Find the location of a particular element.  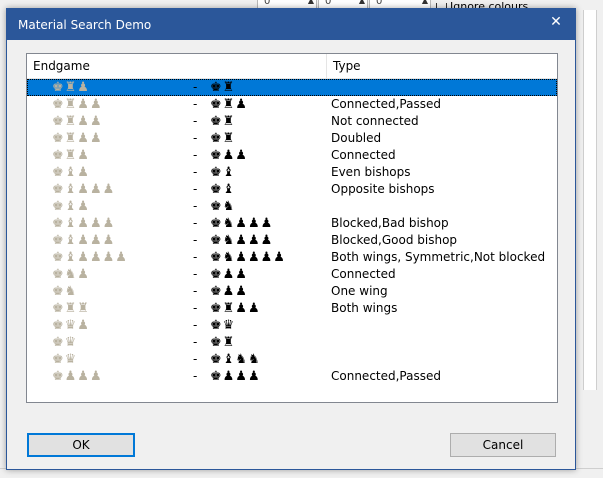

close-icon: ✕ is located at coordinates (556, 22).